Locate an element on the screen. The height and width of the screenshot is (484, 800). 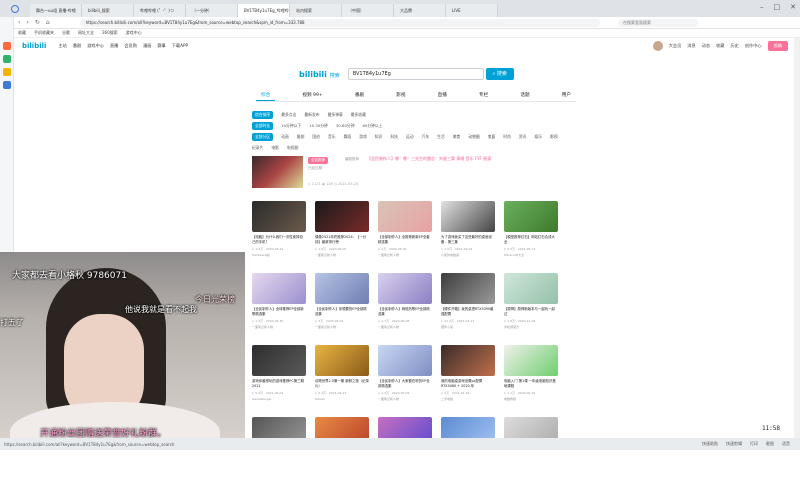
filter-option: 汽车 is located at coordinates (426, 137).